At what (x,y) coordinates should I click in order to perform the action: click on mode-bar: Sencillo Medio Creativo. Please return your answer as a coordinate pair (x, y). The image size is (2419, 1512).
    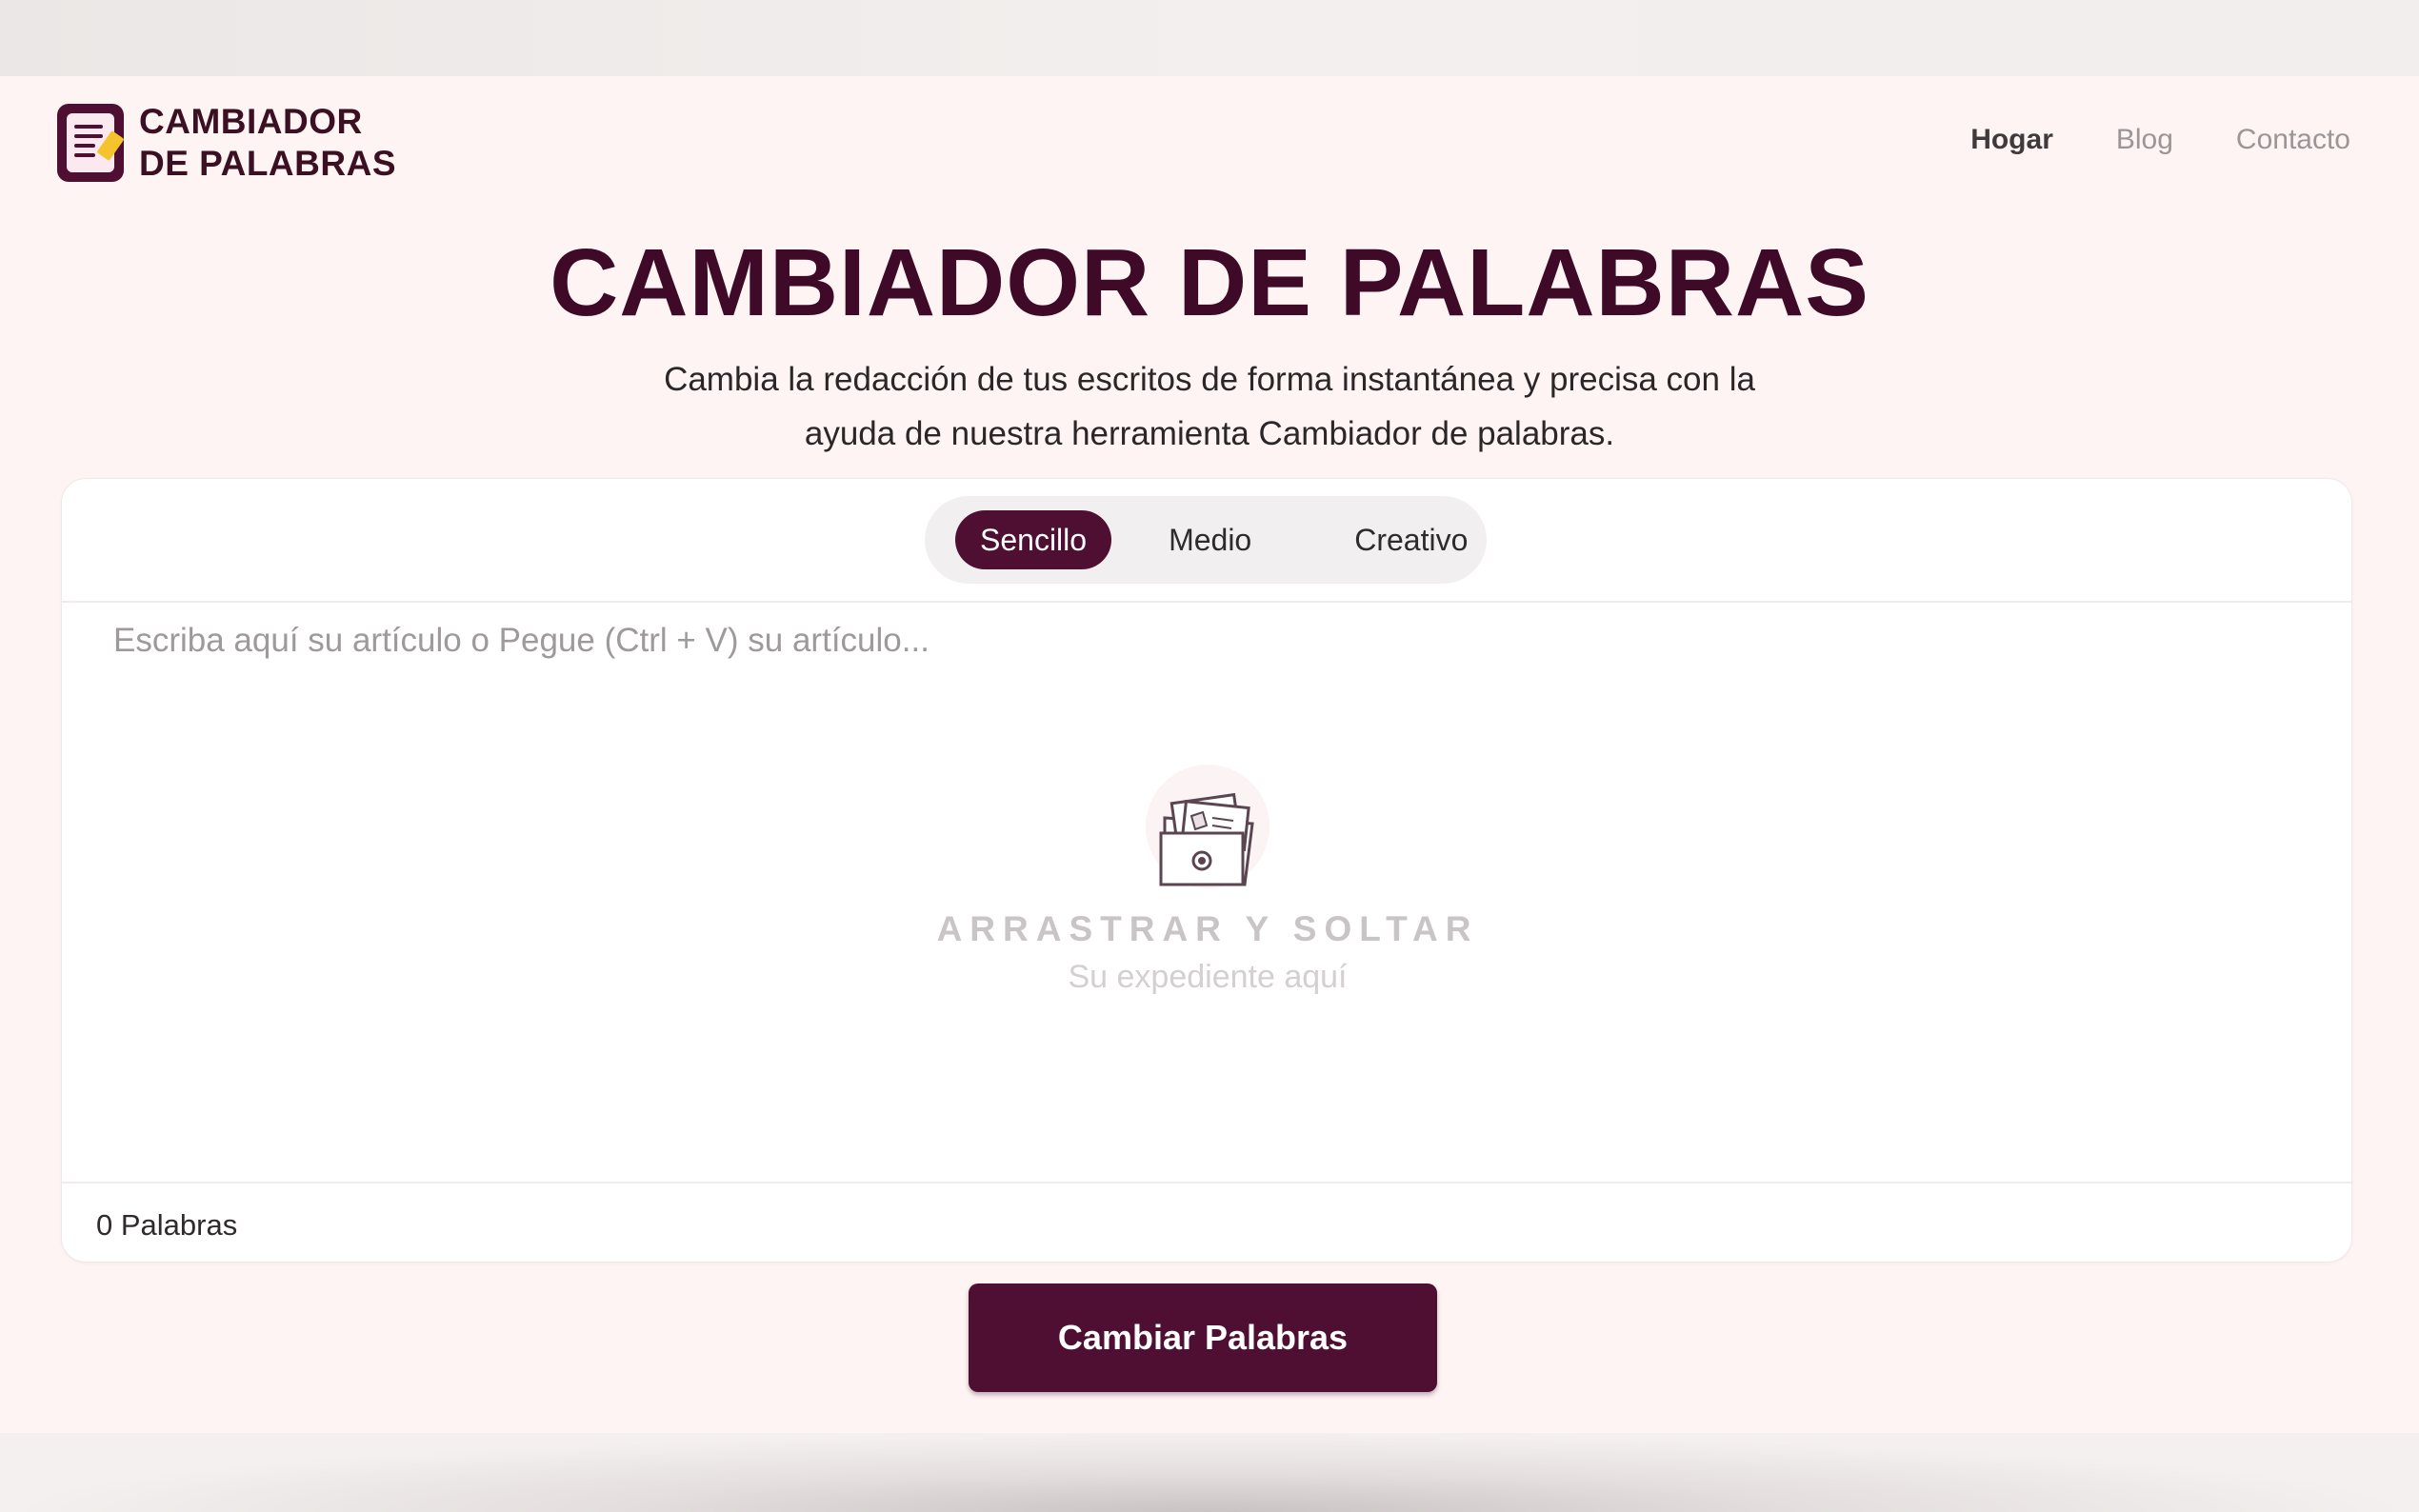
    Looking at the image, I should click on (1206, 541).